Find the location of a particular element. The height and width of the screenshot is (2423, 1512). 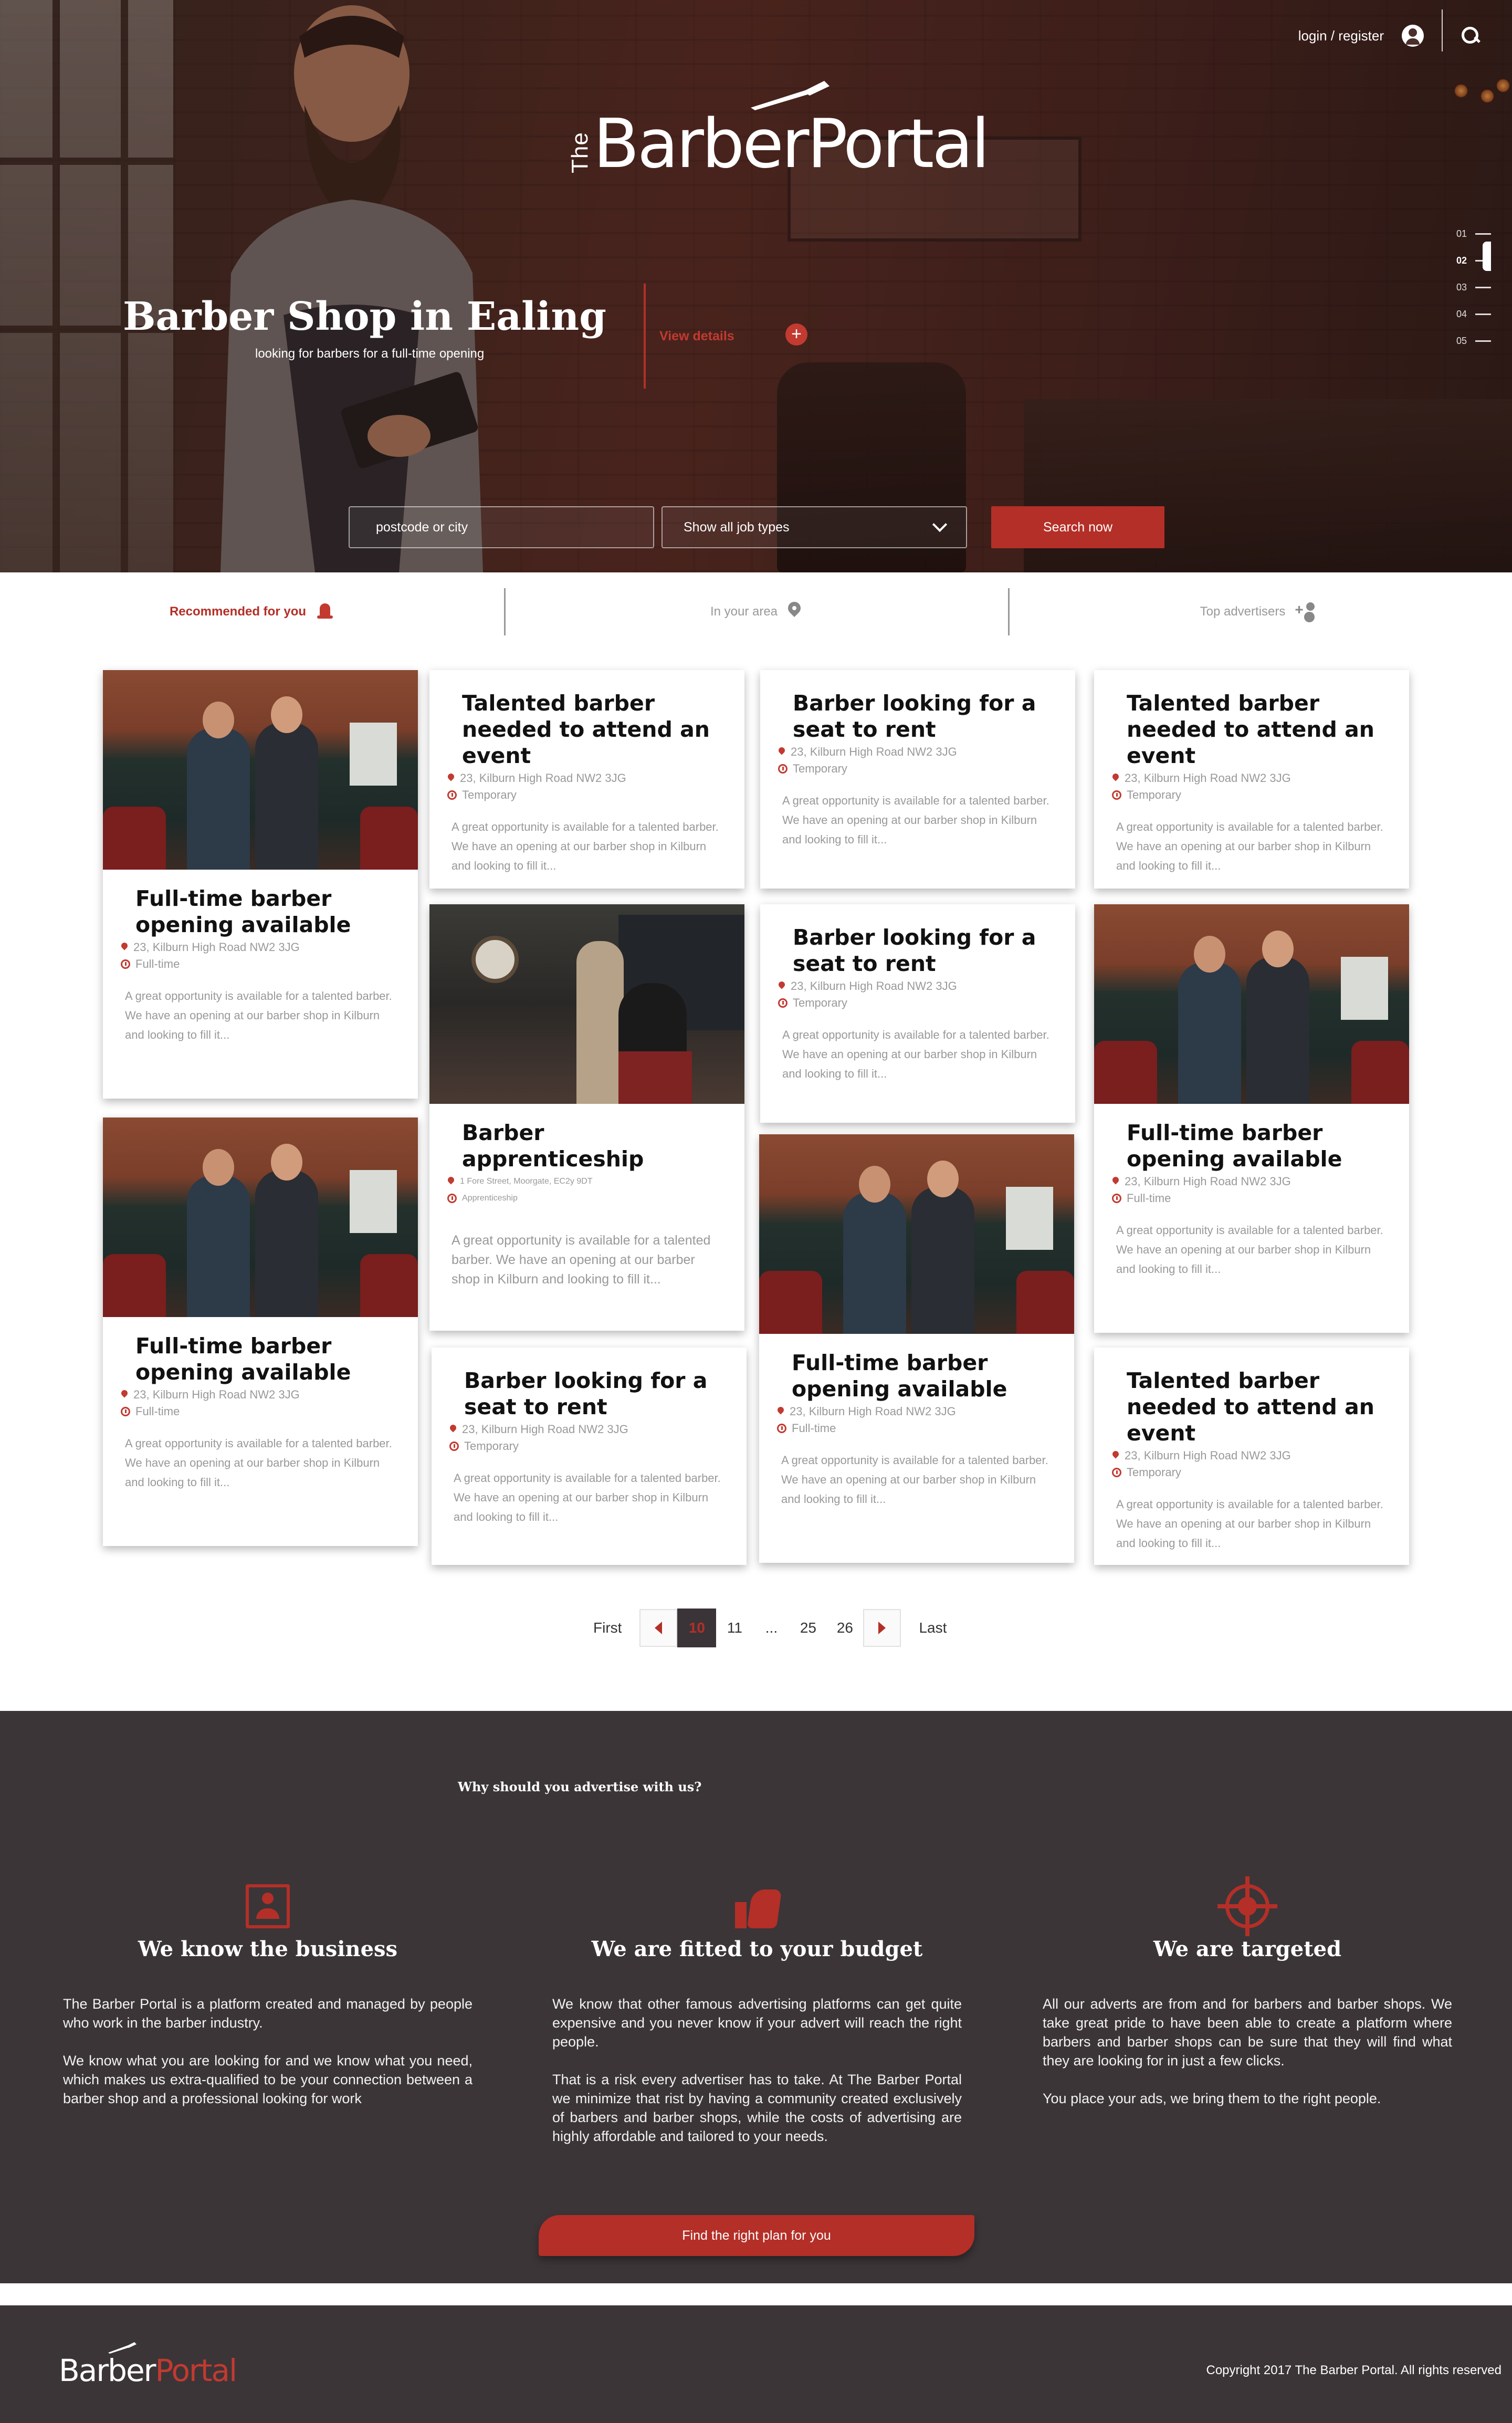

benefit-heading: We know the business is located at coordinates (268, 1949).